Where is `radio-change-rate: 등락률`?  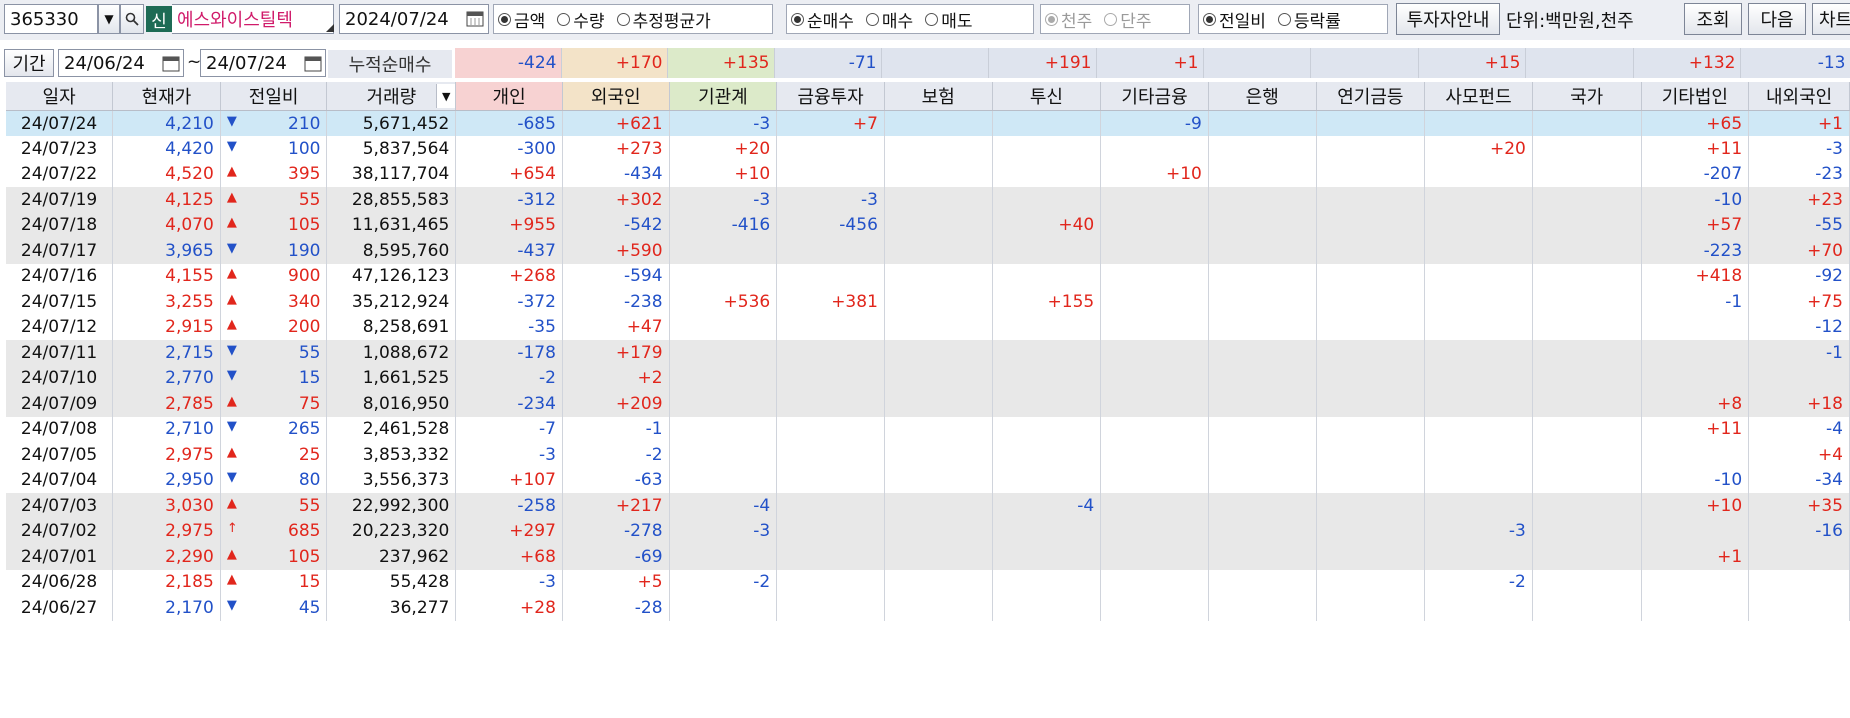 radio-change-rate: 등락률 is located at coordinates (1309, 19).